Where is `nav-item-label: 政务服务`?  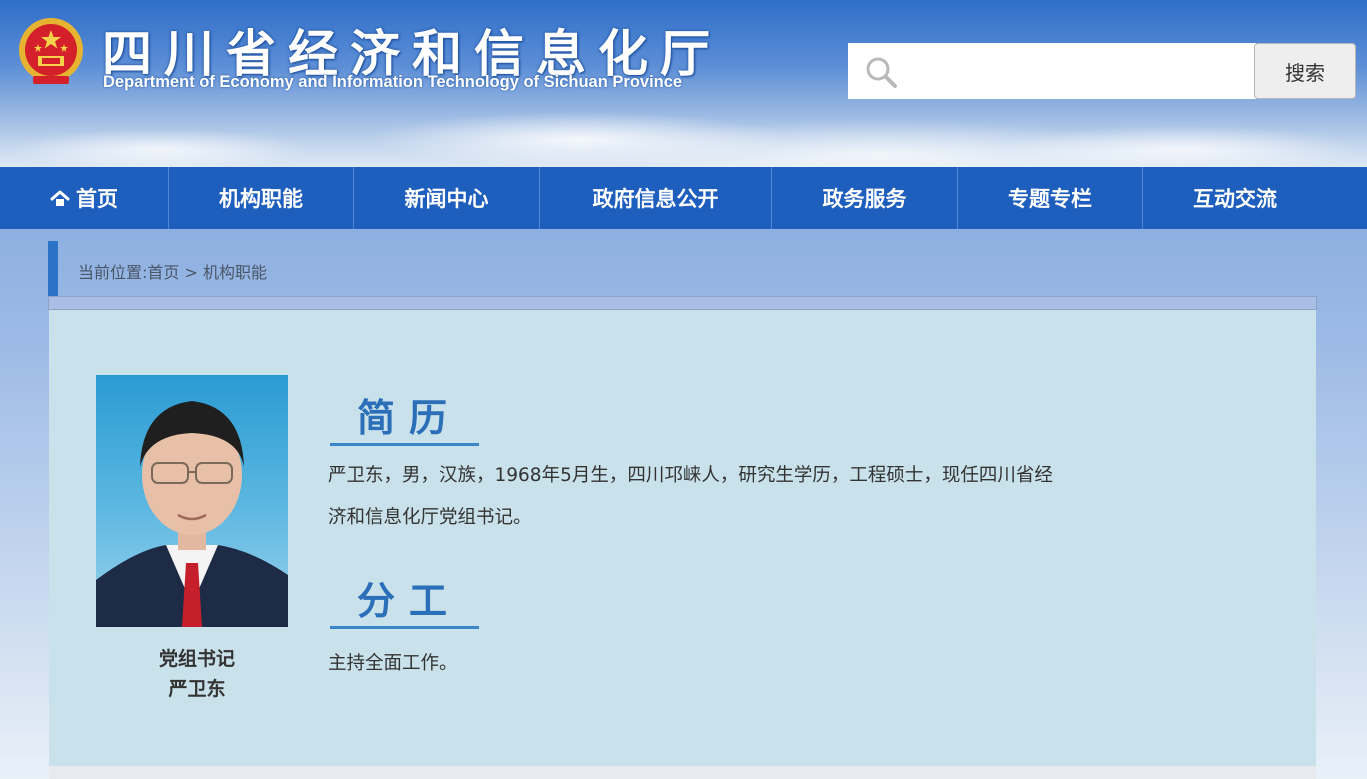
nav-item-label: 政务服务 is located at coordinates (864, 199).